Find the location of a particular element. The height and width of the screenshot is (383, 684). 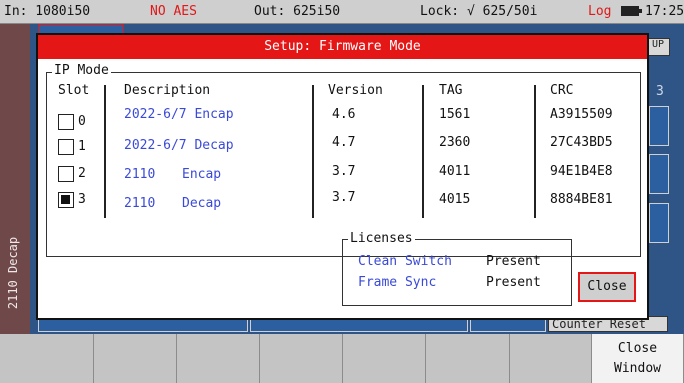

slot-number: 3 is located at coordinates (82, 199).